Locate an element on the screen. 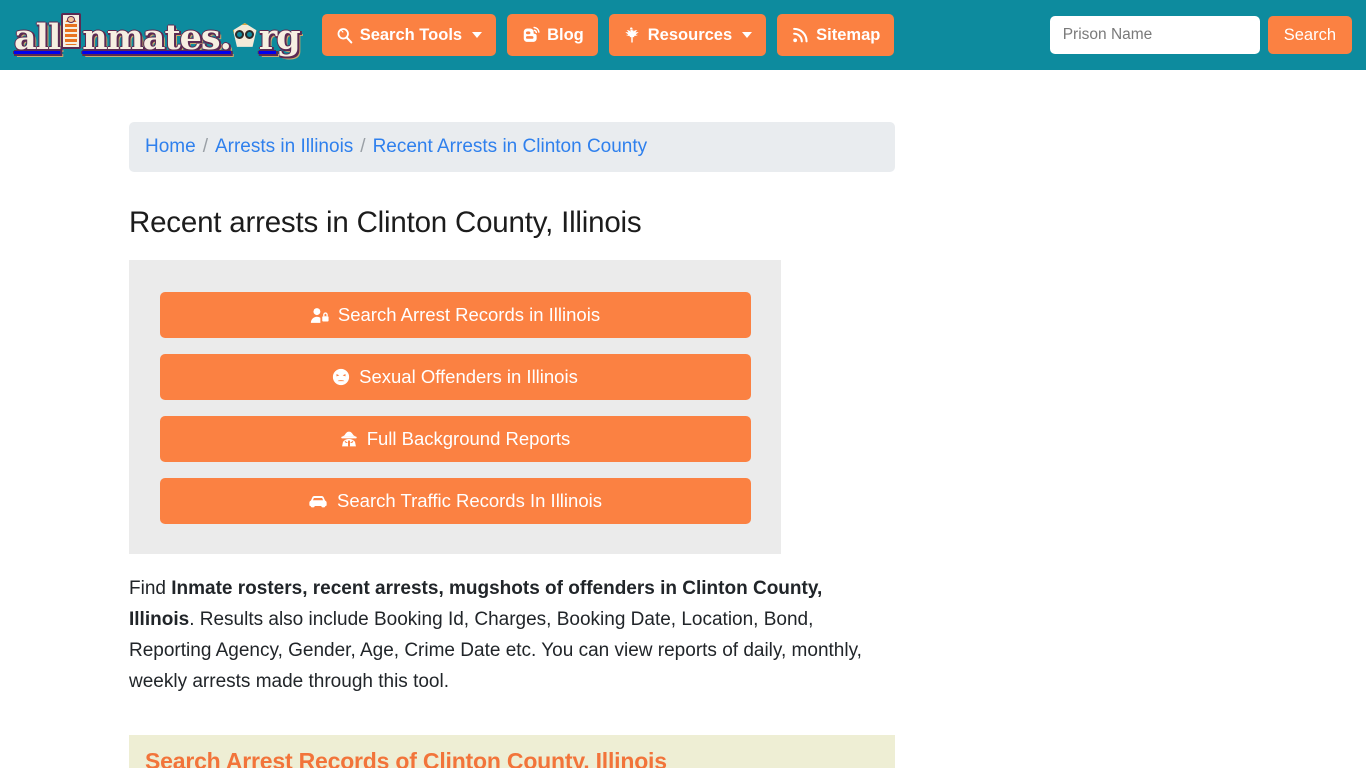  breadcrumb-item-current: Recent Arrests in Clinton County is located at coordinates (510, 147).